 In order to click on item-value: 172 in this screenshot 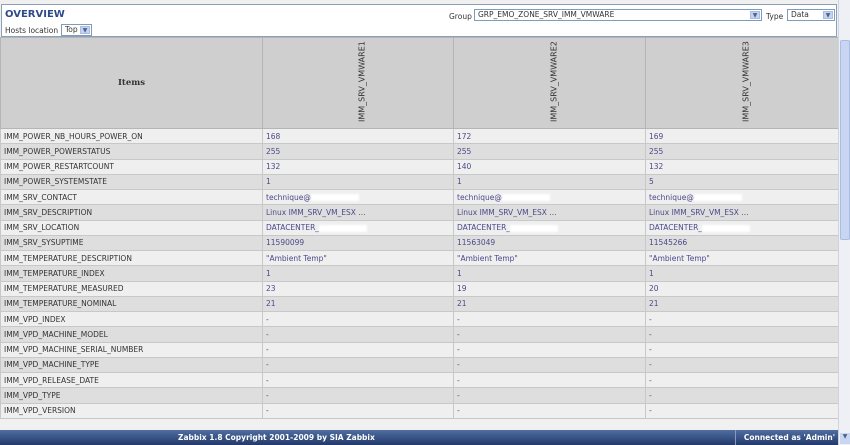, I will do `click(549, 136)`.